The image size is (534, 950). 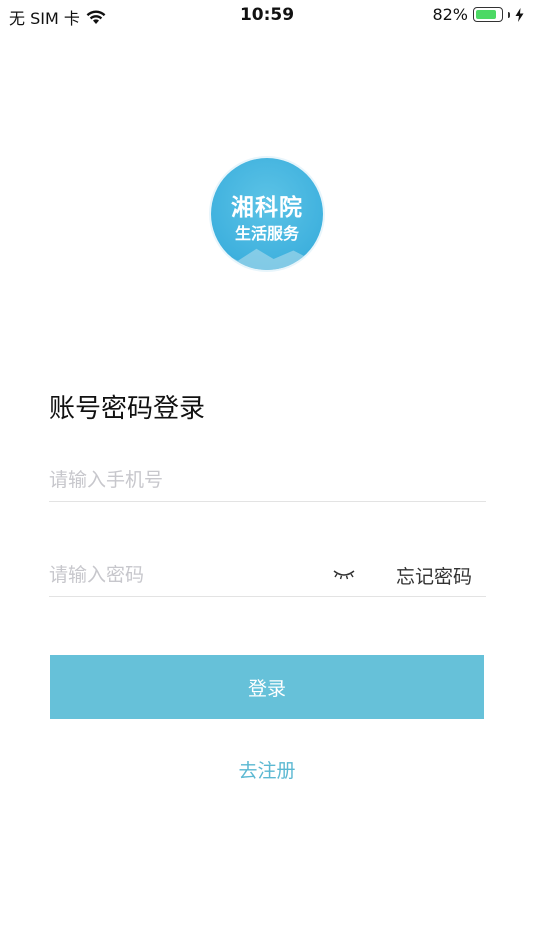 I want to click on register-link: 去注册, so click(x=267, y=769).